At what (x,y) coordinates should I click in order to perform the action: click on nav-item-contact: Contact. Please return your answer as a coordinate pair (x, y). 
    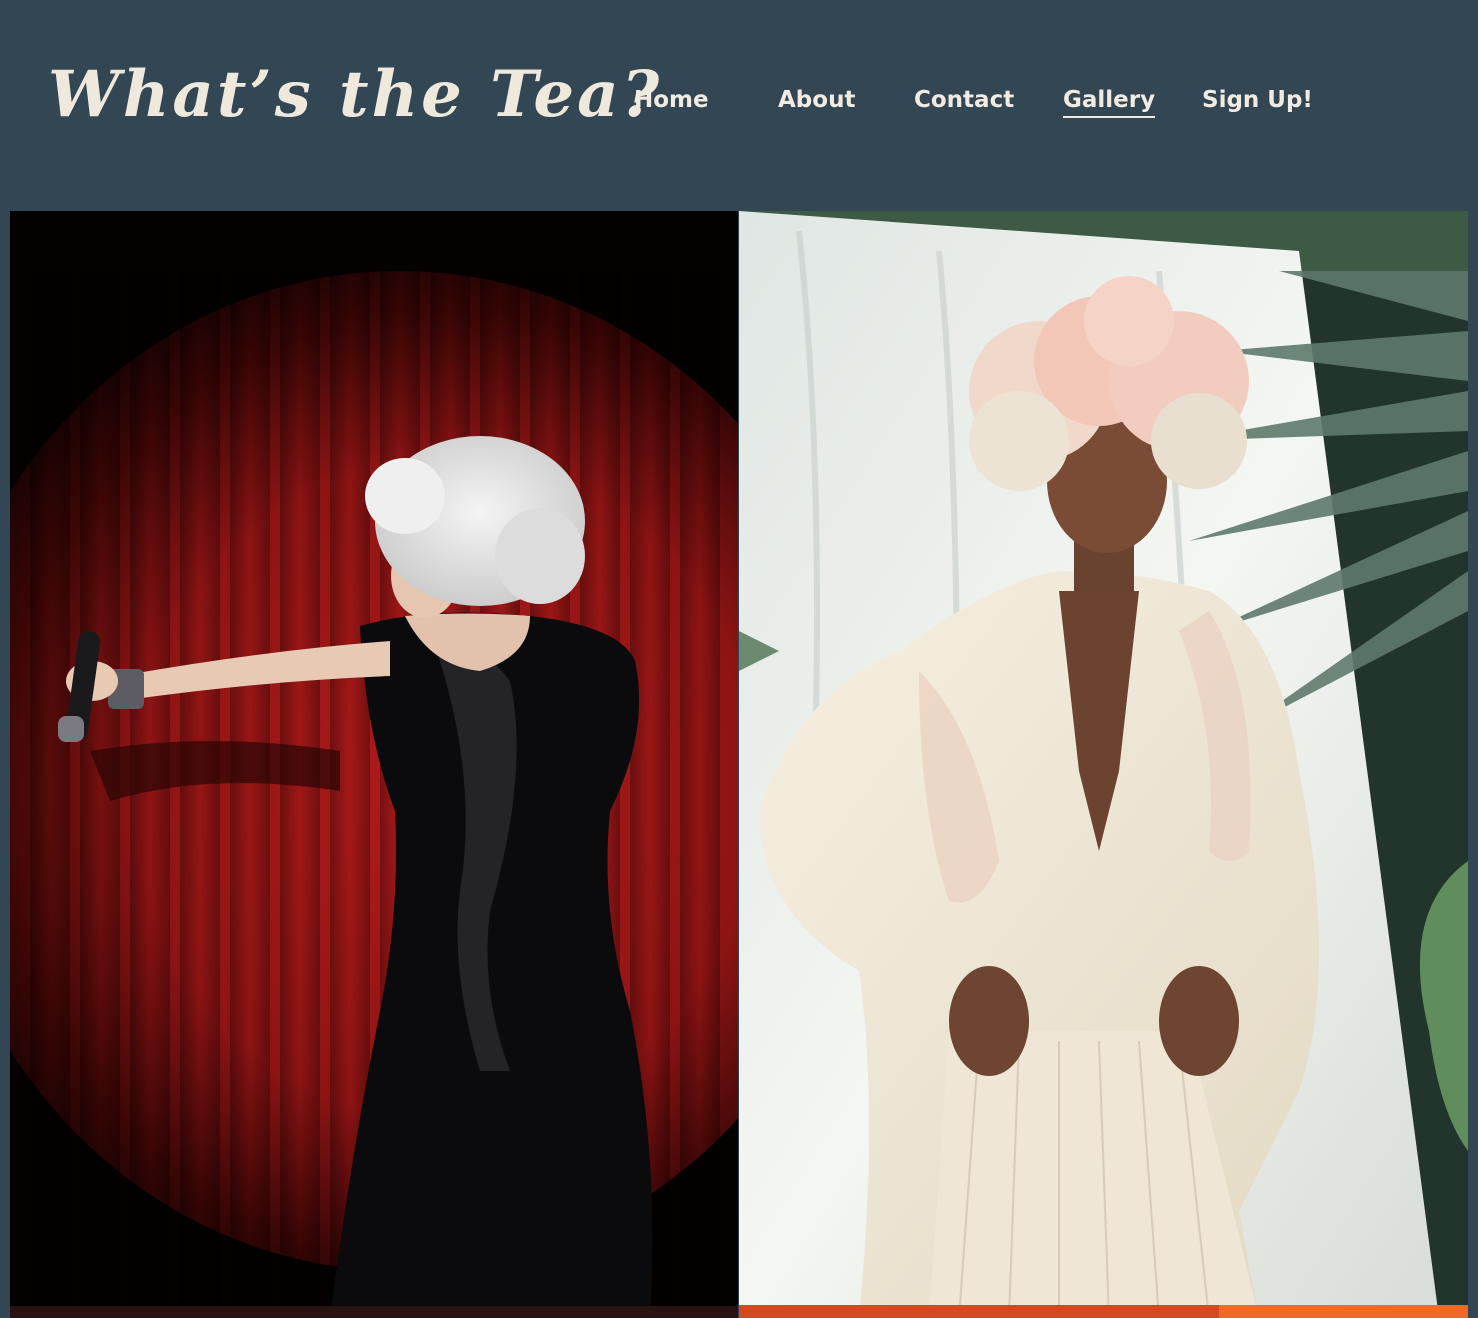
    Looking at the image, I should click on (964, 100).